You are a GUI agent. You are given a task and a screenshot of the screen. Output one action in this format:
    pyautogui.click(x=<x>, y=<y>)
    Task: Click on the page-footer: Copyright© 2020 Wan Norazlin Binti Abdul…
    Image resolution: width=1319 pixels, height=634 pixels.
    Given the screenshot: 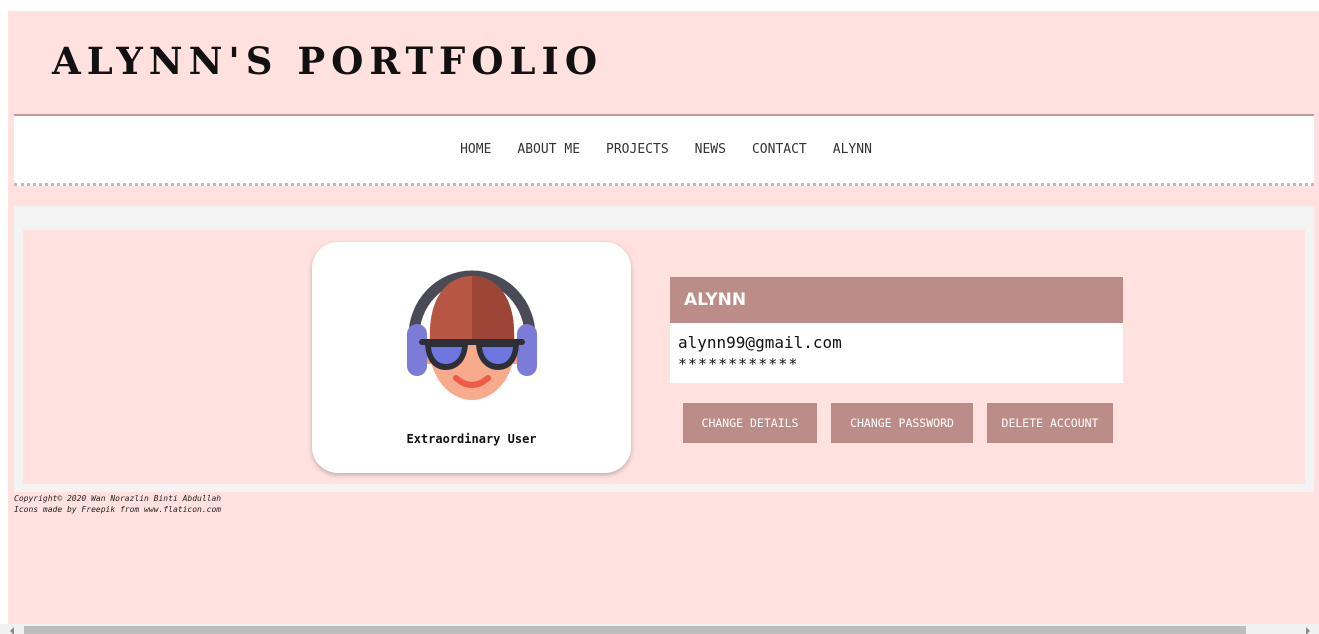 What is the action you would take?
    pyautogui.click(x=117, y=504)
    